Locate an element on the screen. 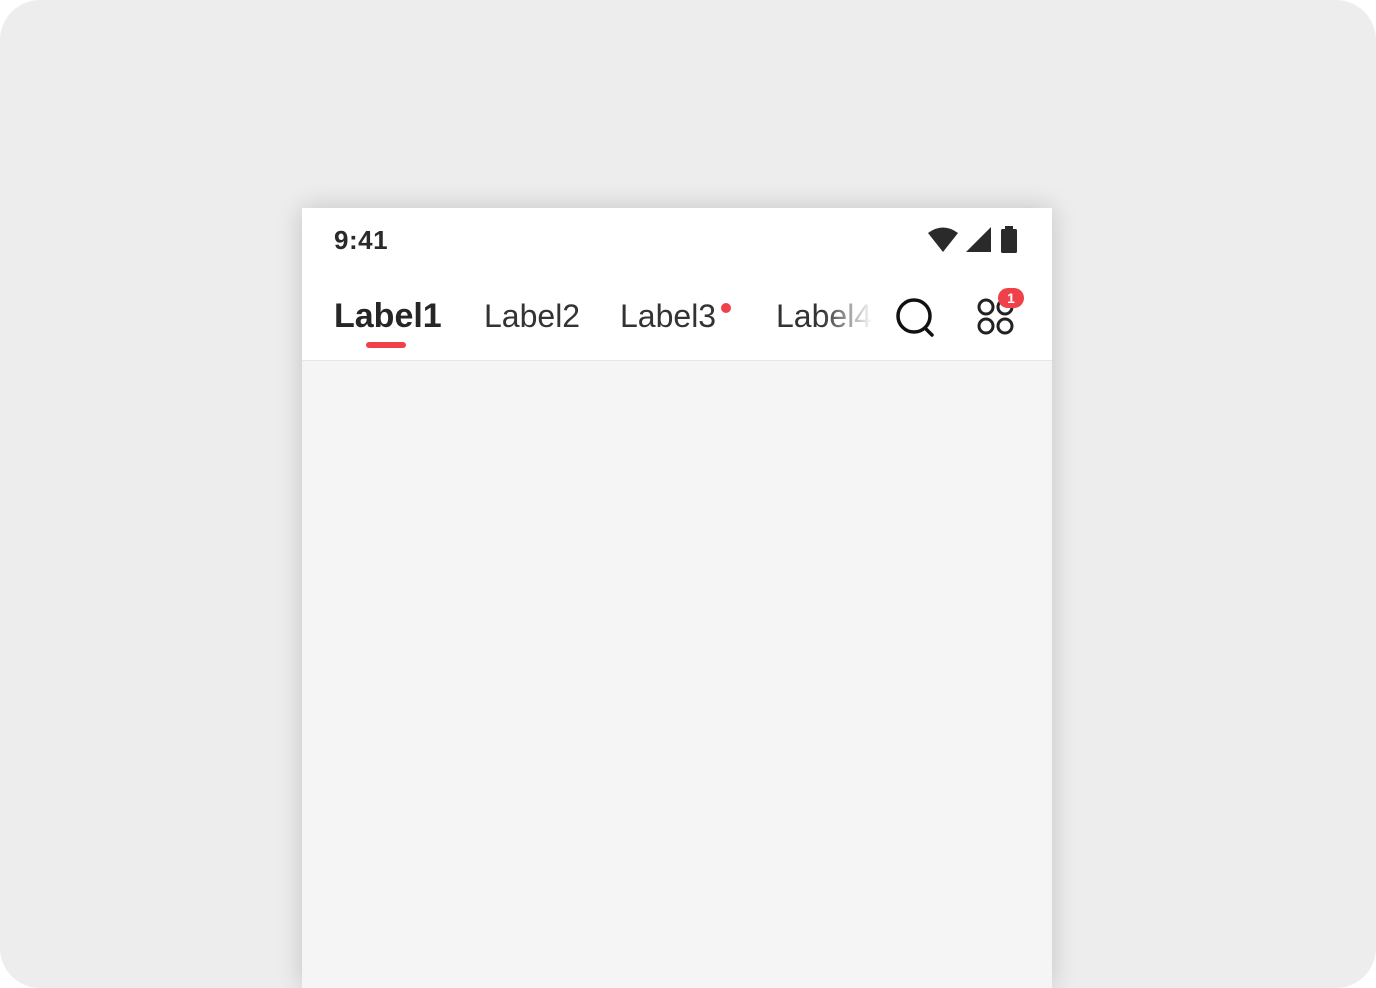 The width and height of the screenshot is (1376, 988). status-bar: 9:41 is located at coordinates (677, 240).